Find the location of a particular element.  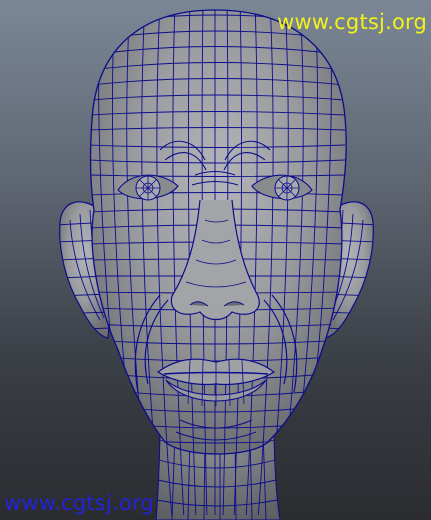

watermark-top: www.cgtsj.org is located at coordinates (352, 22).